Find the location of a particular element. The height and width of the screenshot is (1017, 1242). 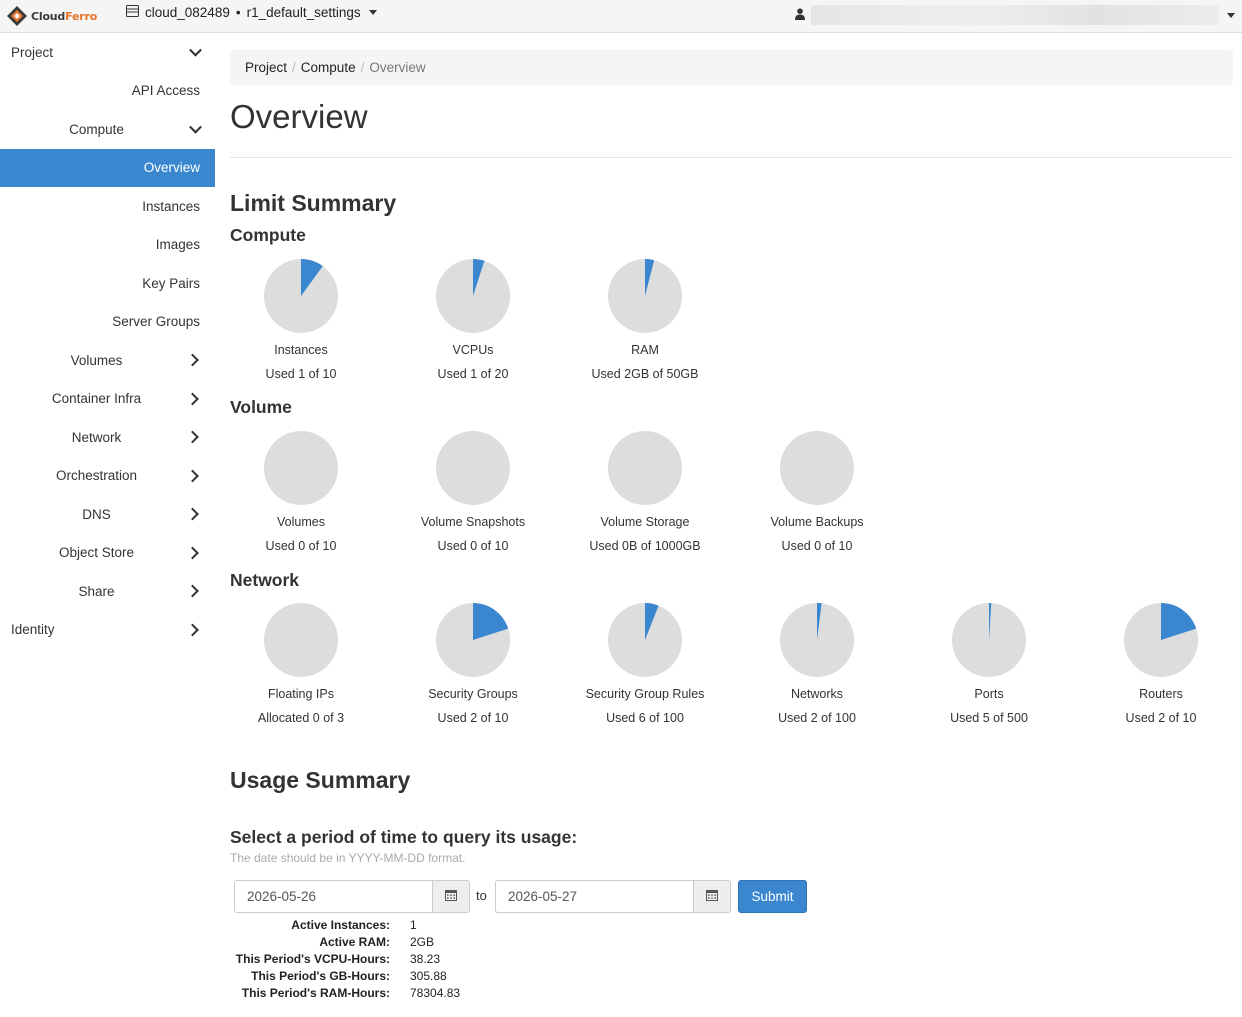

sidebar-item-volumes: Volumes is located at coordinates (107, 360).